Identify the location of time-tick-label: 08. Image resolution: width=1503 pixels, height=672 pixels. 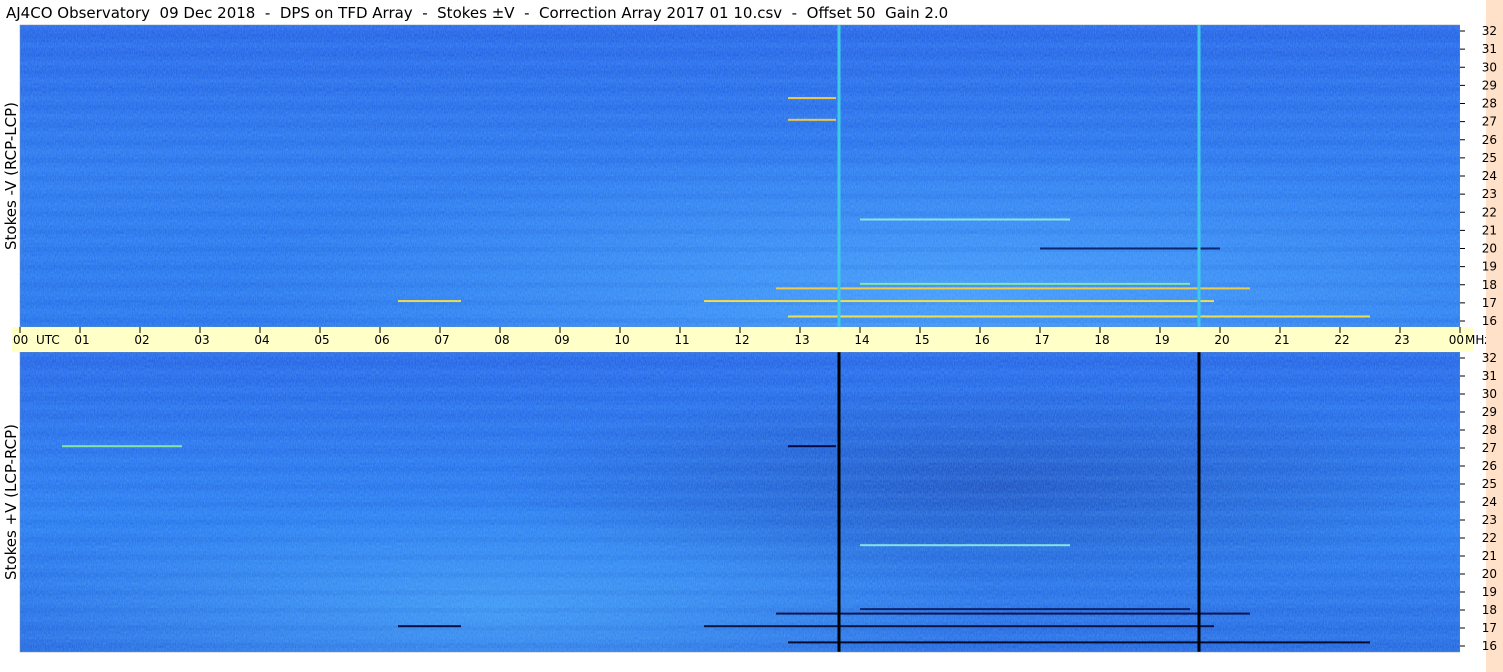
(501, 340).